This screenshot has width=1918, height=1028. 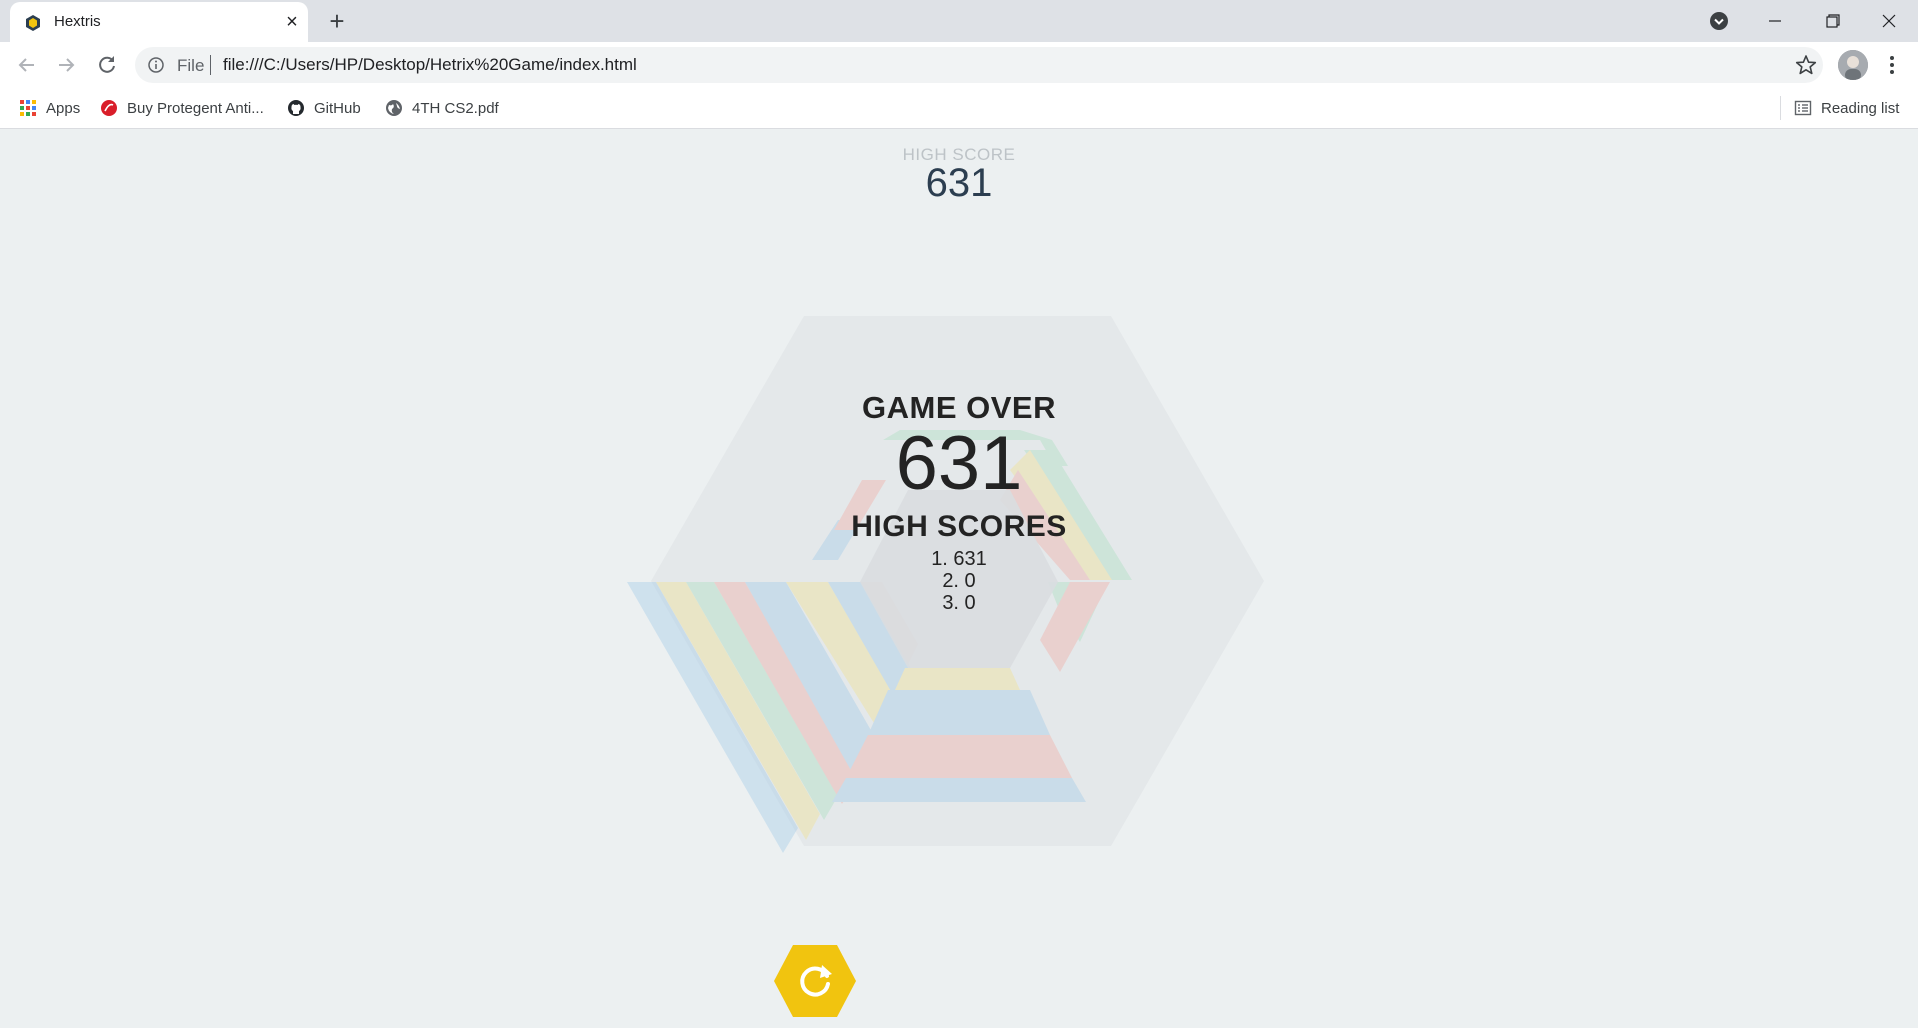 I want to click on high-score-entry: 3. 0, so click(x=959, y=603).